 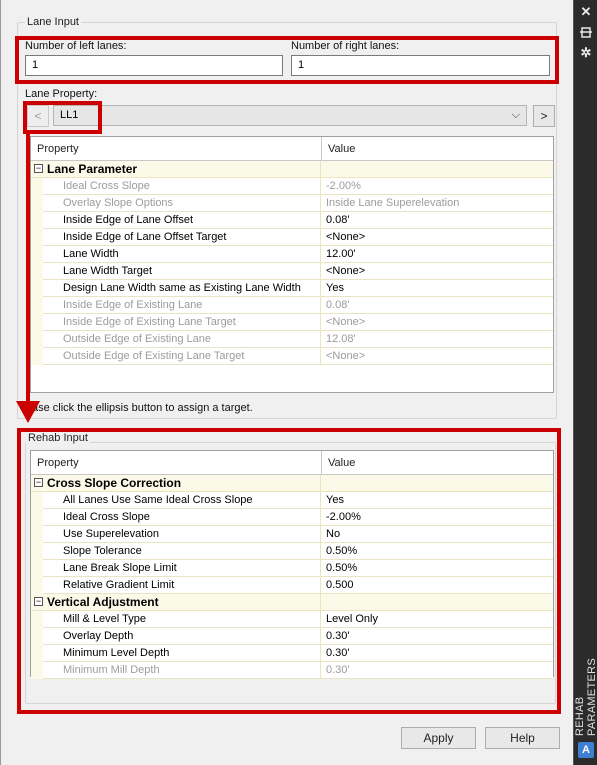 I want to click on category-label: Vertical Adjustment, so click(x=176, y=602).